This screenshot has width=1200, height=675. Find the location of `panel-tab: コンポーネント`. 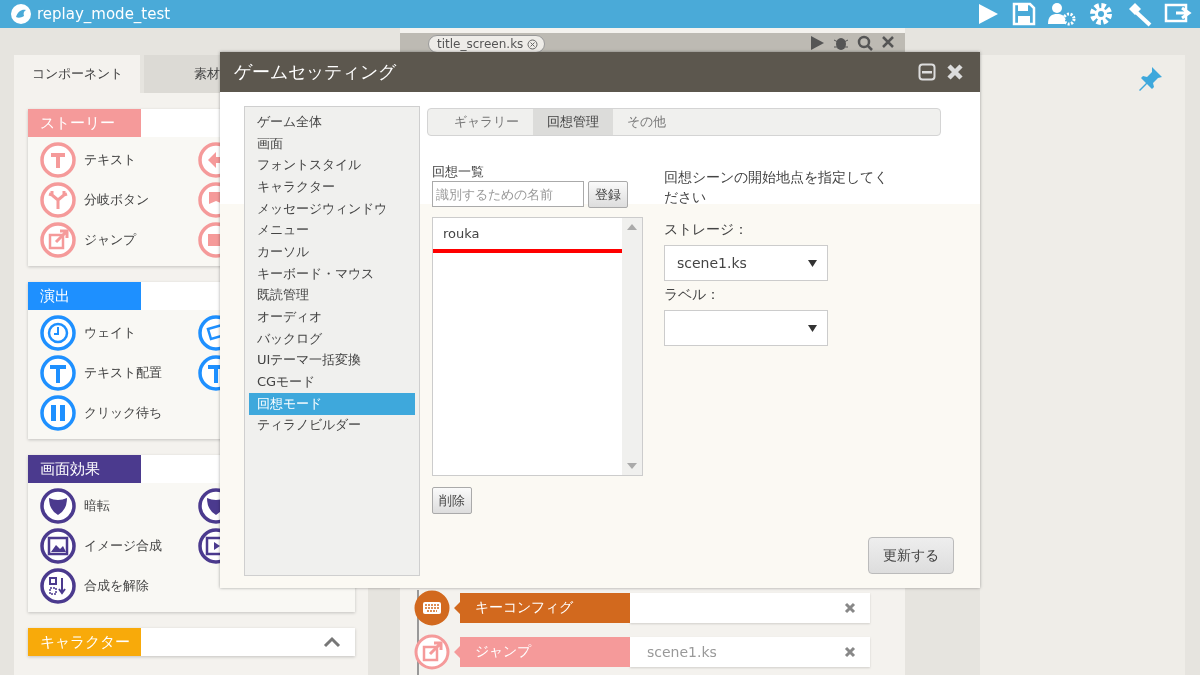

panel-tab: コンポーネント is located at coordinates (77, 74).